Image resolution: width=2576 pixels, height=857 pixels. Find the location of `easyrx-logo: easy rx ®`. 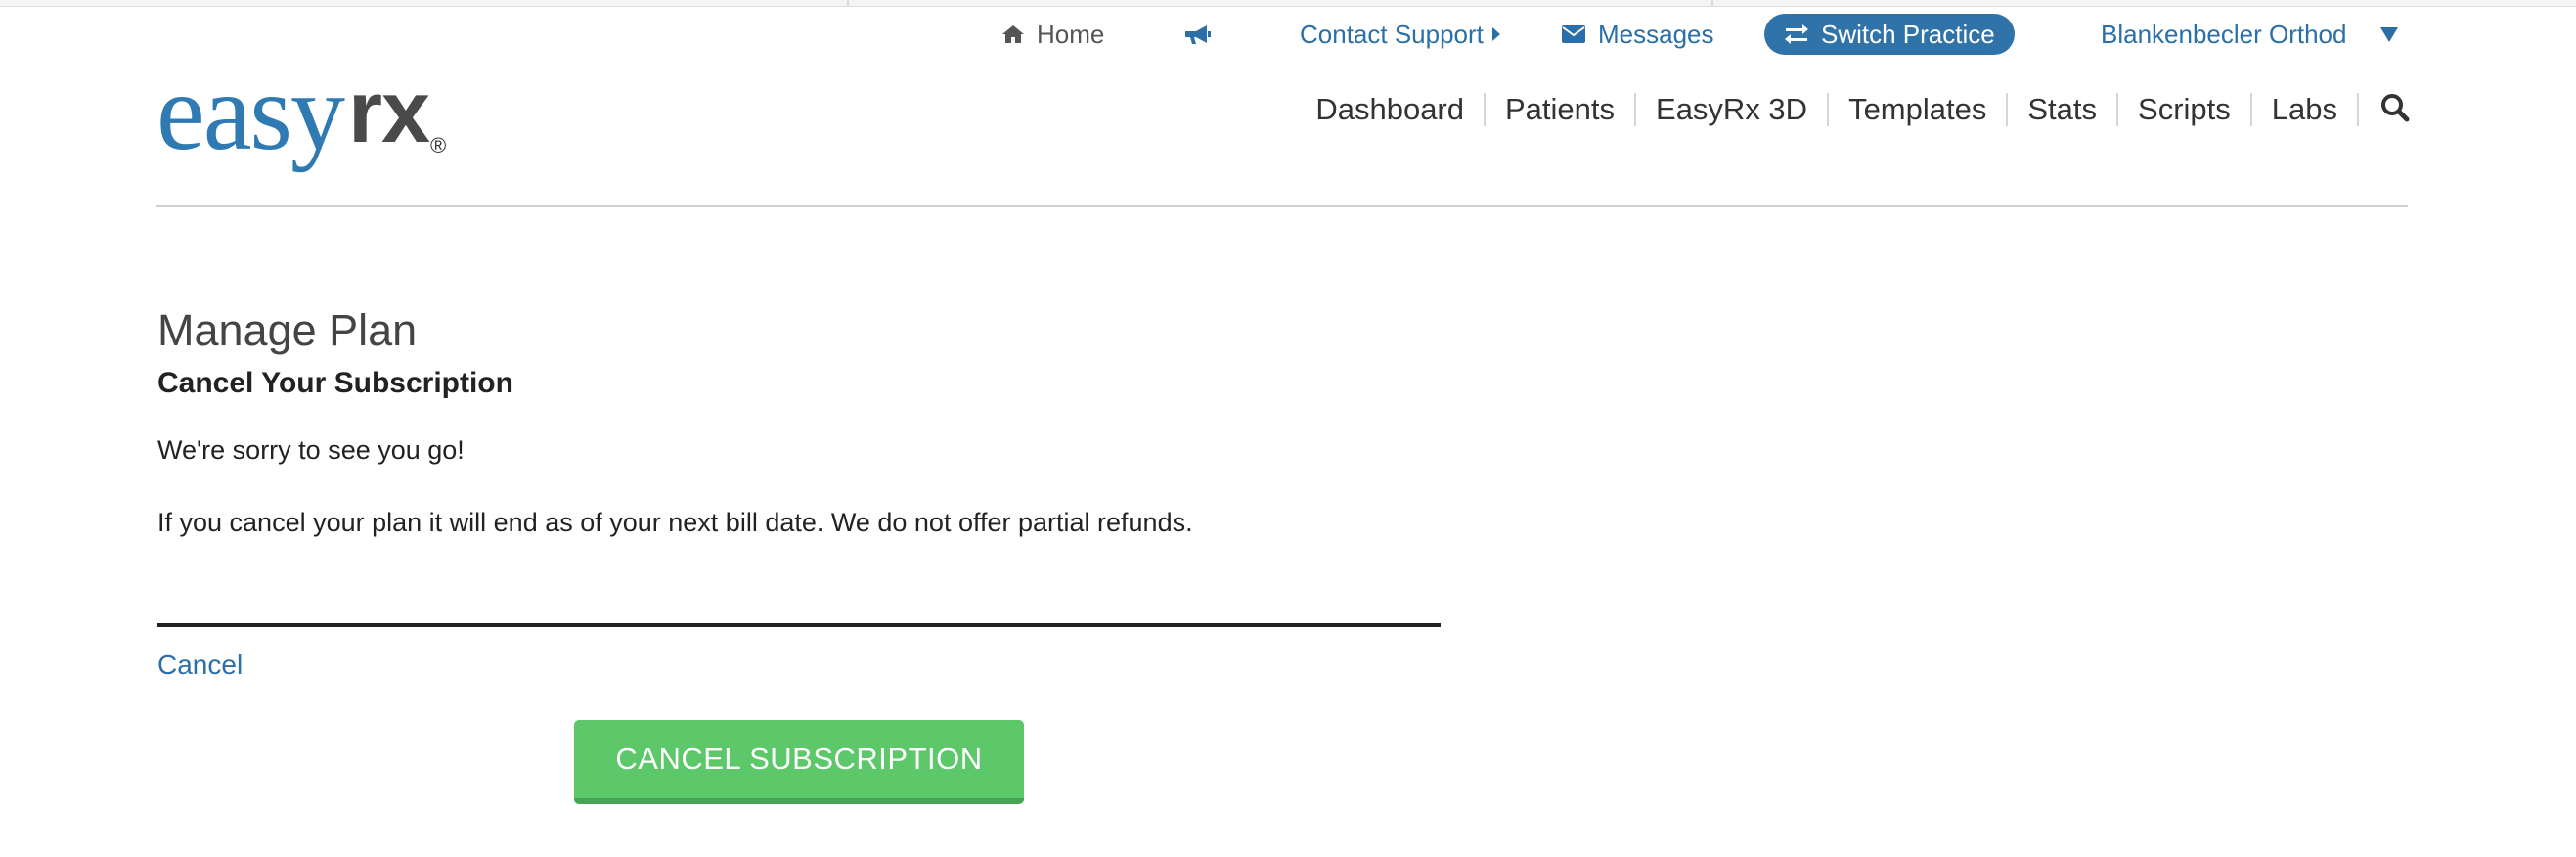

easyrx-logo: easy rx ® is located at coordinates (312, 112).